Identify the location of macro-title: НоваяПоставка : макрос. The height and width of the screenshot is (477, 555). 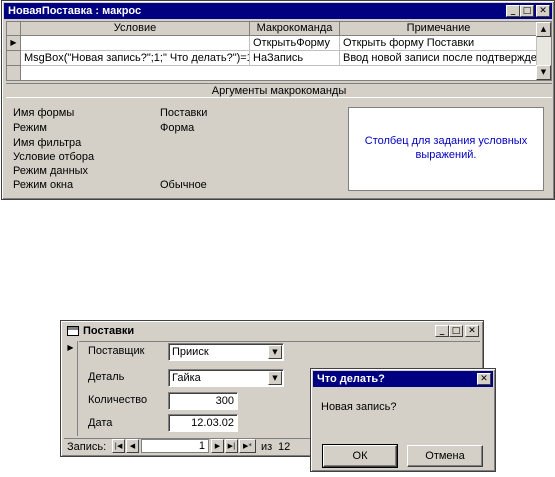
(75, 11).